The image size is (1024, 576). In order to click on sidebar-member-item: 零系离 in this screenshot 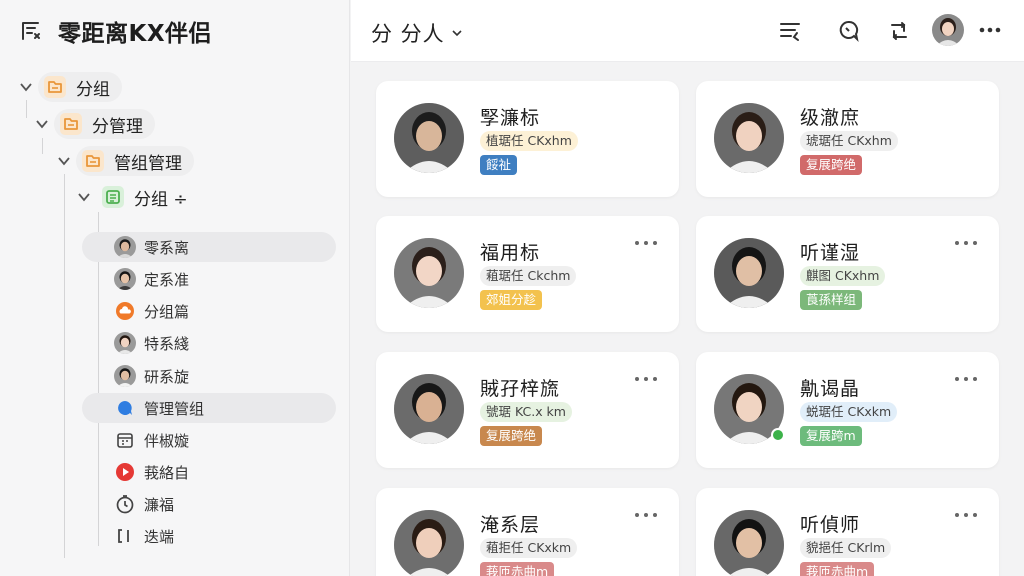, I will do `click(209, 247)`.